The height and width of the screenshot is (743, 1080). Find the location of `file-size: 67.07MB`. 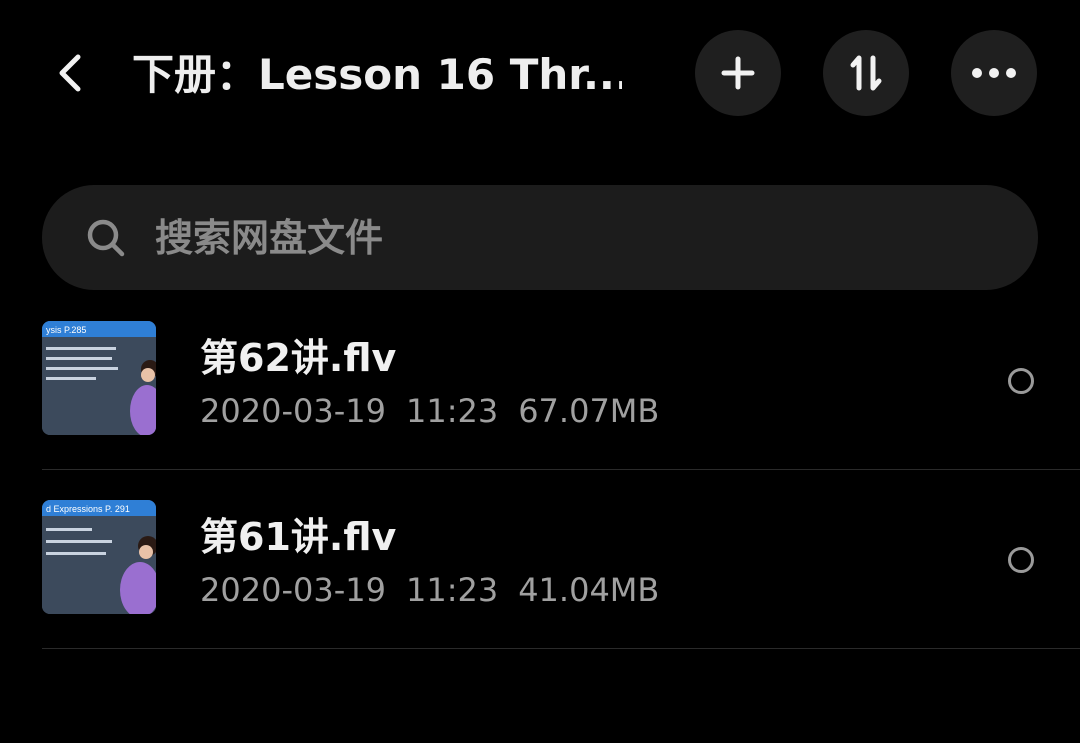

file-size: 67.07MB is located at coordinates (589, 411).